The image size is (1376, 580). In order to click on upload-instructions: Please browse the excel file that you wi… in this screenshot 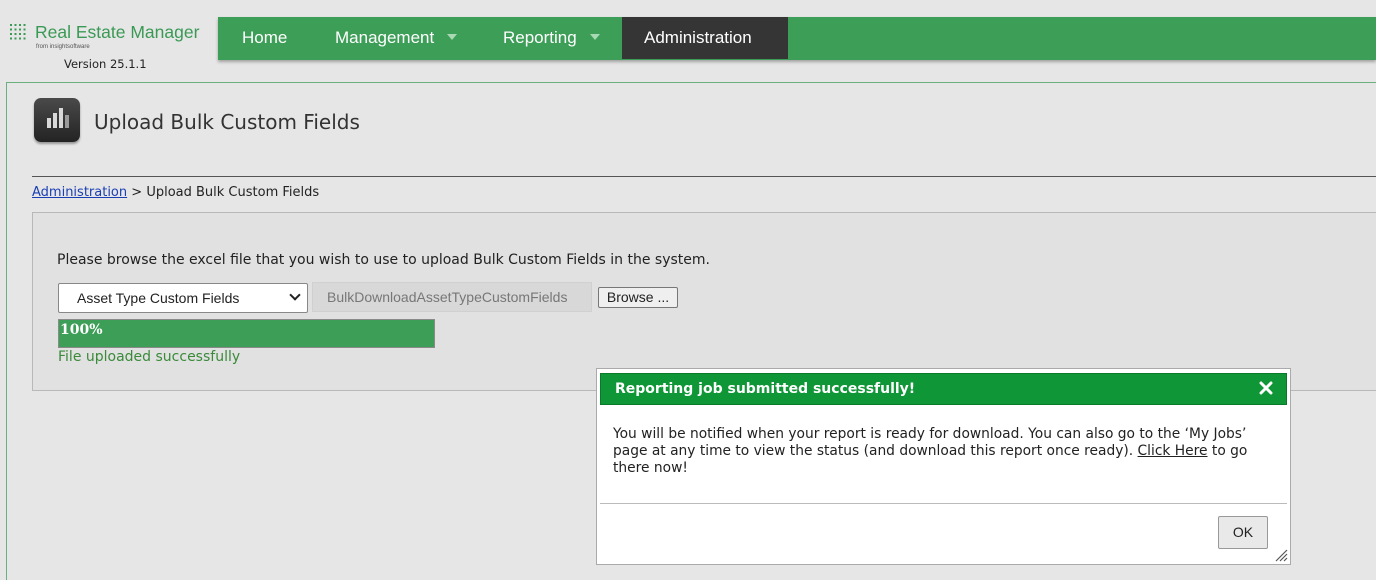, I will do `click(383, 260)`.